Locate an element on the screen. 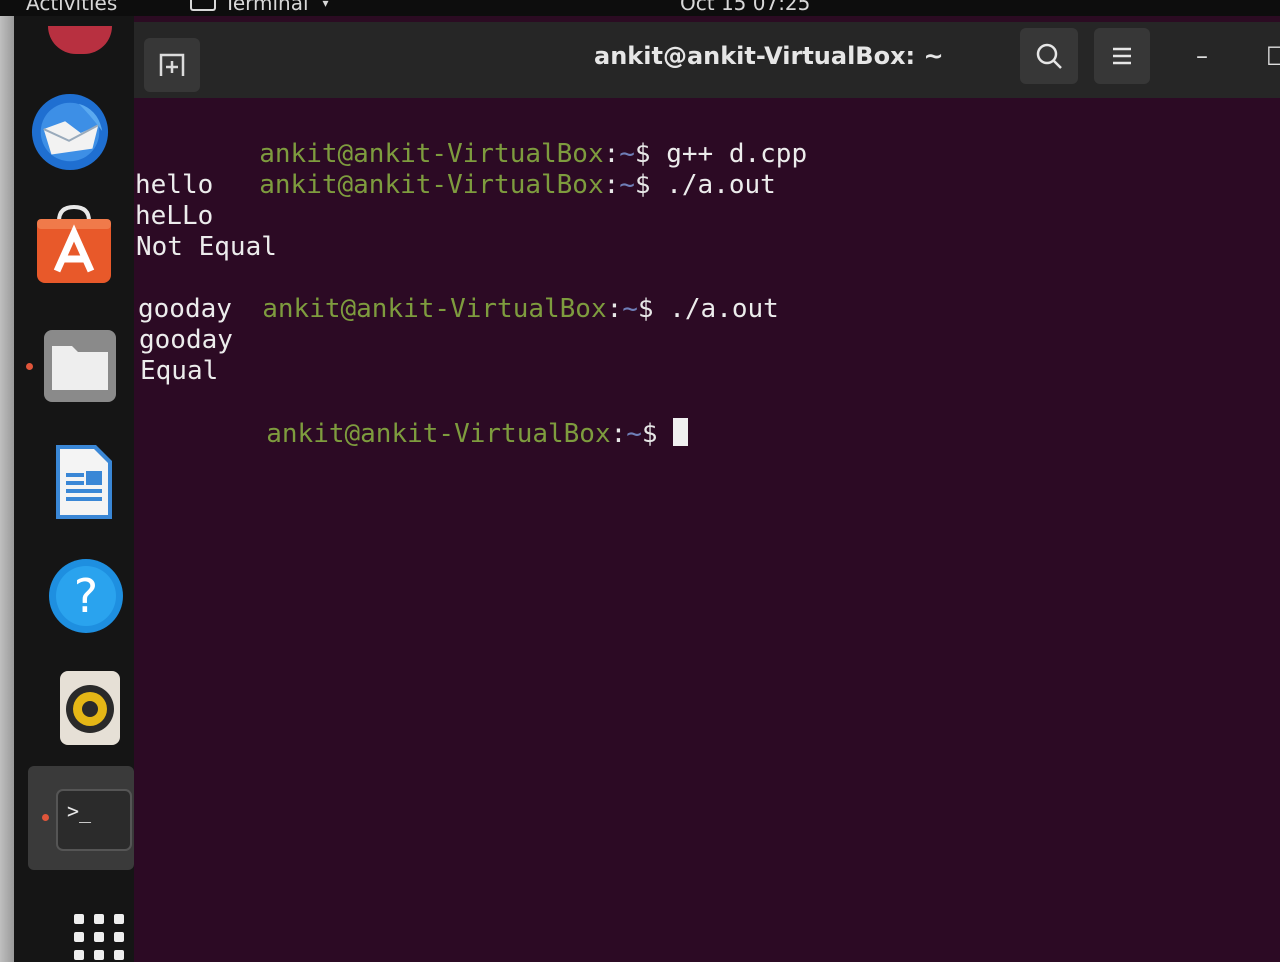  writer-document-icon is located at coordinates (84, 482).